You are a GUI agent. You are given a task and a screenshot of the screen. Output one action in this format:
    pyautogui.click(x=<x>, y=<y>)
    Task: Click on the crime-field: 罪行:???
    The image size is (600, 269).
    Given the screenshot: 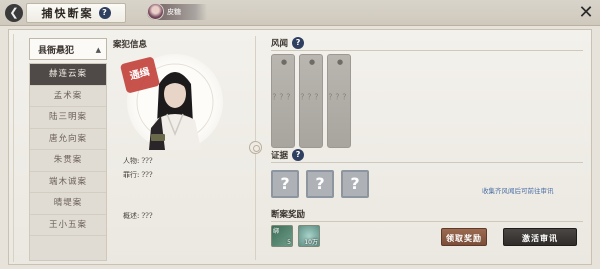 What is the action you would take?
    pyautogui.click(x=138, y=175)
    